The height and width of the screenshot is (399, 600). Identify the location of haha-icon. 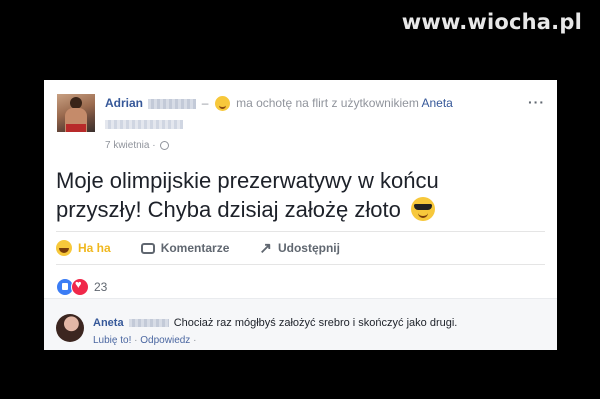
(64, 248).